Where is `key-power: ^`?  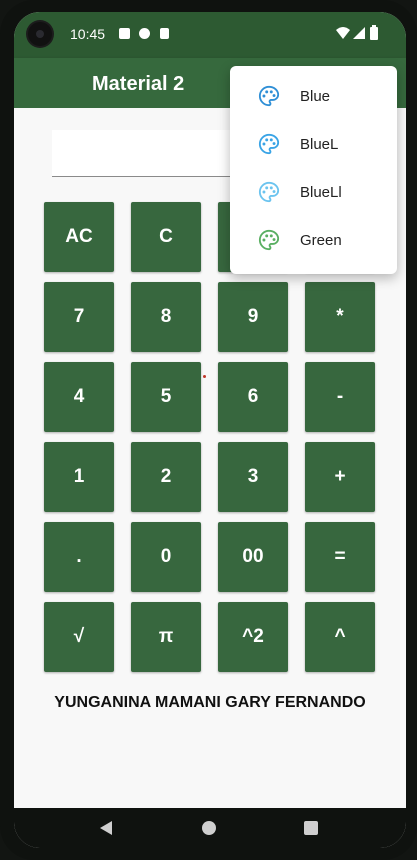
key-power: ^ is located at coordinates (340, 637).